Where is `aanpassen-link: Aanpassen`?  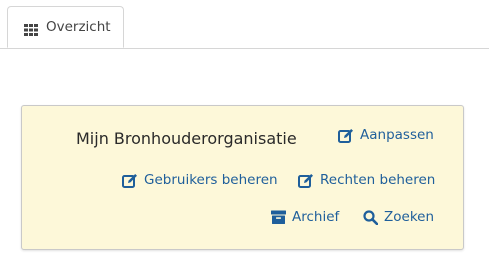 aanpassen-link: Aanpassen is located at coordinates (386, 135).